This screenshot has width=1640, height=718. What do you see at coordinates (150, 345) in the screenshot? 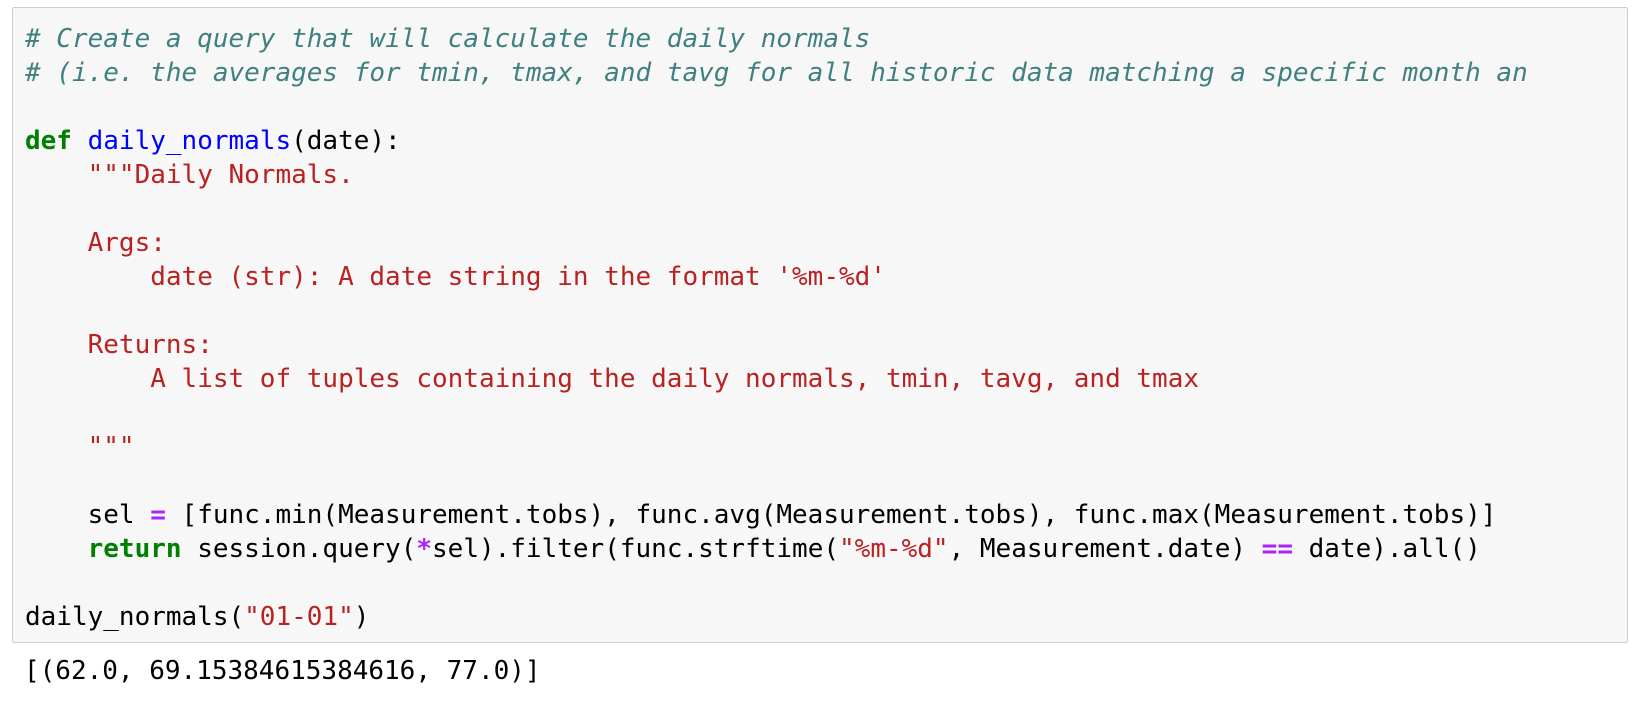
I see `code-string: Returns:` at bounding box center [150, 345].